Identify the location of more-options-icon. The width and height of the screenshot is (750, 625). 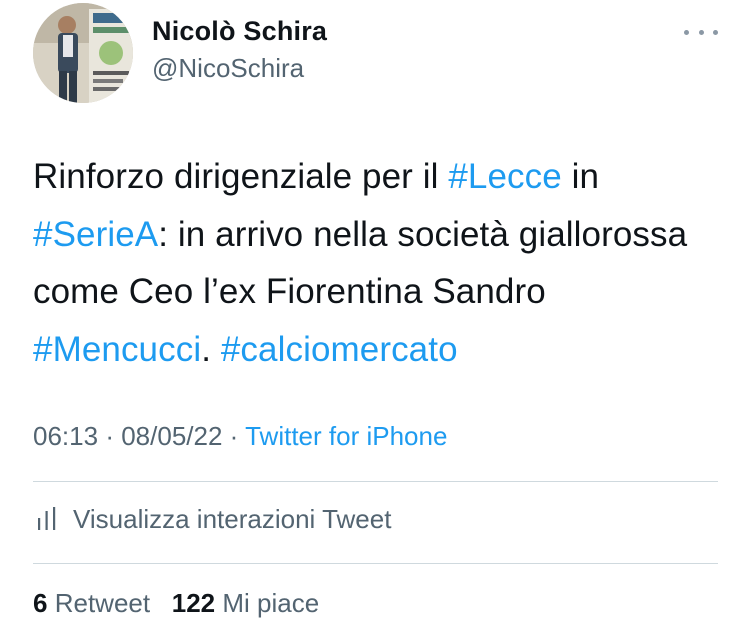
(701, 32).